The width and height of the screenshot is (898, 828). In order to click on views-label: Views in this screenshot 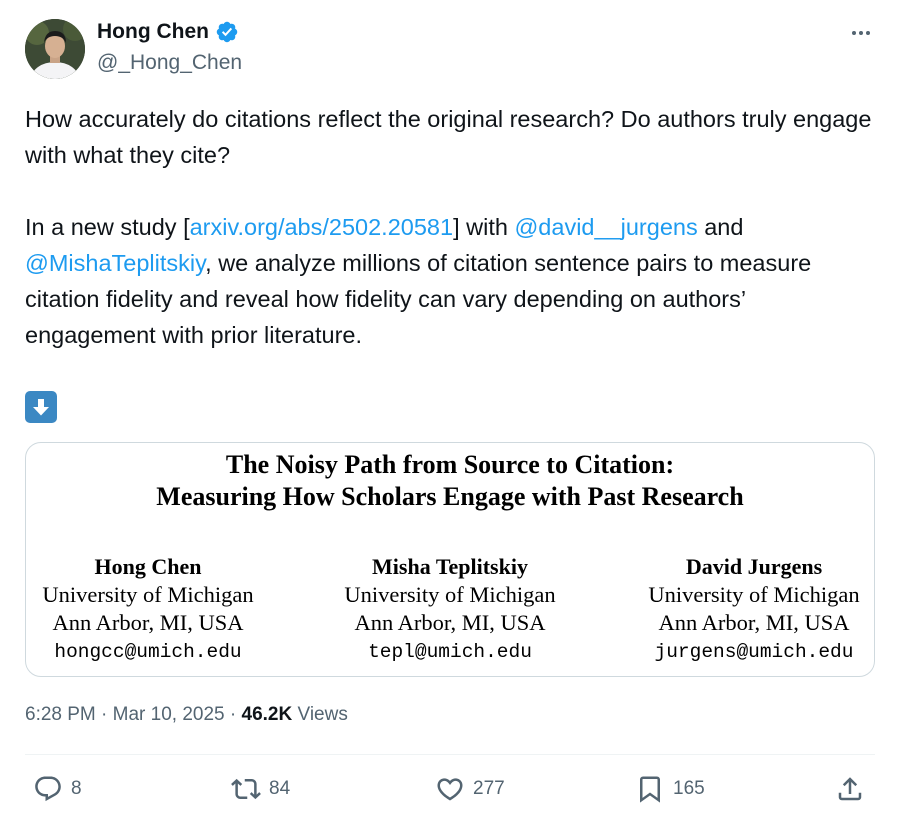, I will do `click(320, 714)`.